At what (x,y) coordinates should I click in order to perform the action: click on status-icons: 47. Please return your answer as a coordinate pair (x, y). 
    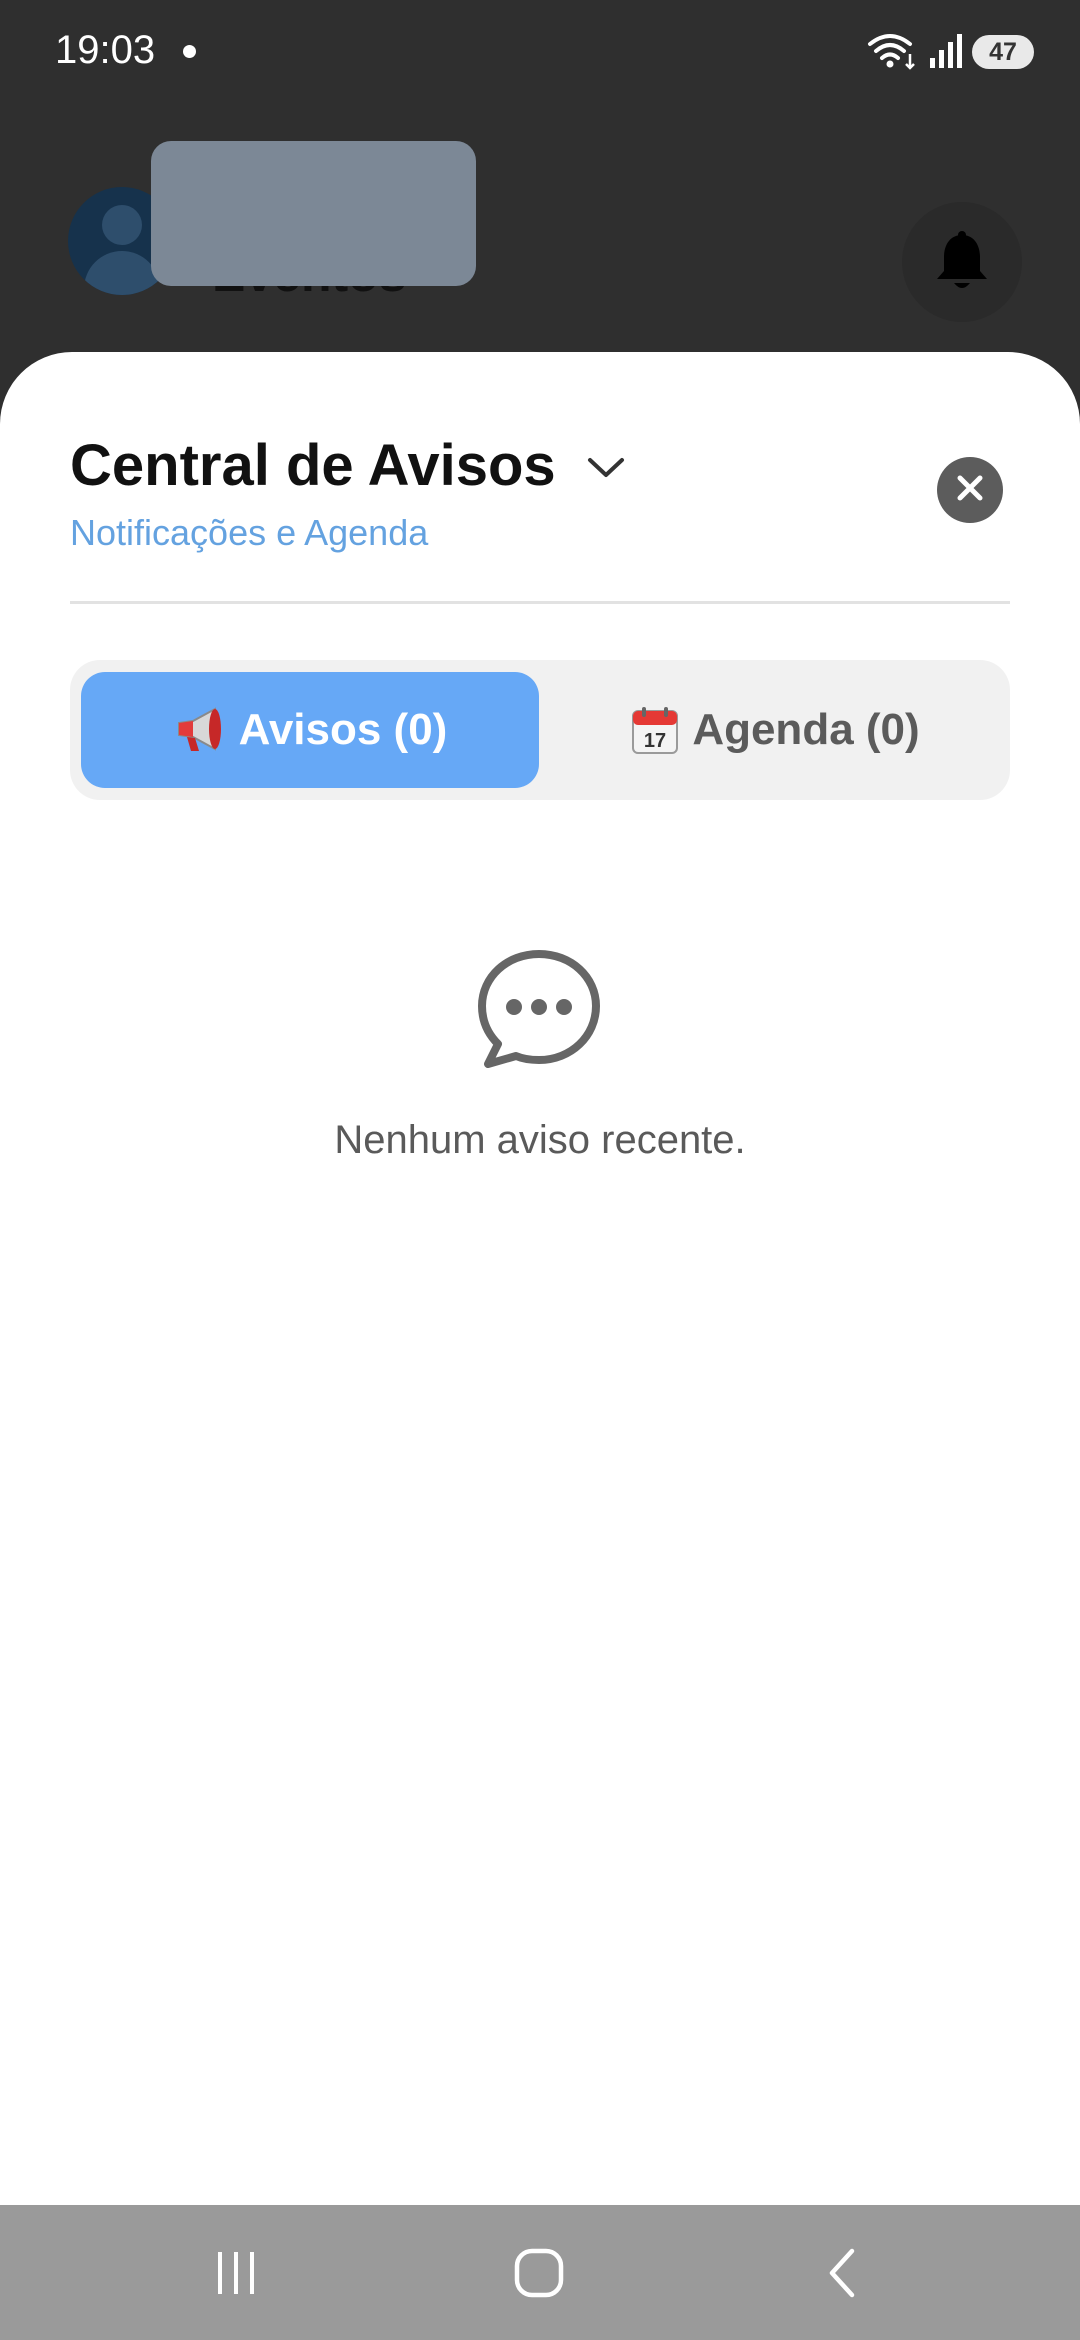
    Looking at the image, I should click on (950, 52).